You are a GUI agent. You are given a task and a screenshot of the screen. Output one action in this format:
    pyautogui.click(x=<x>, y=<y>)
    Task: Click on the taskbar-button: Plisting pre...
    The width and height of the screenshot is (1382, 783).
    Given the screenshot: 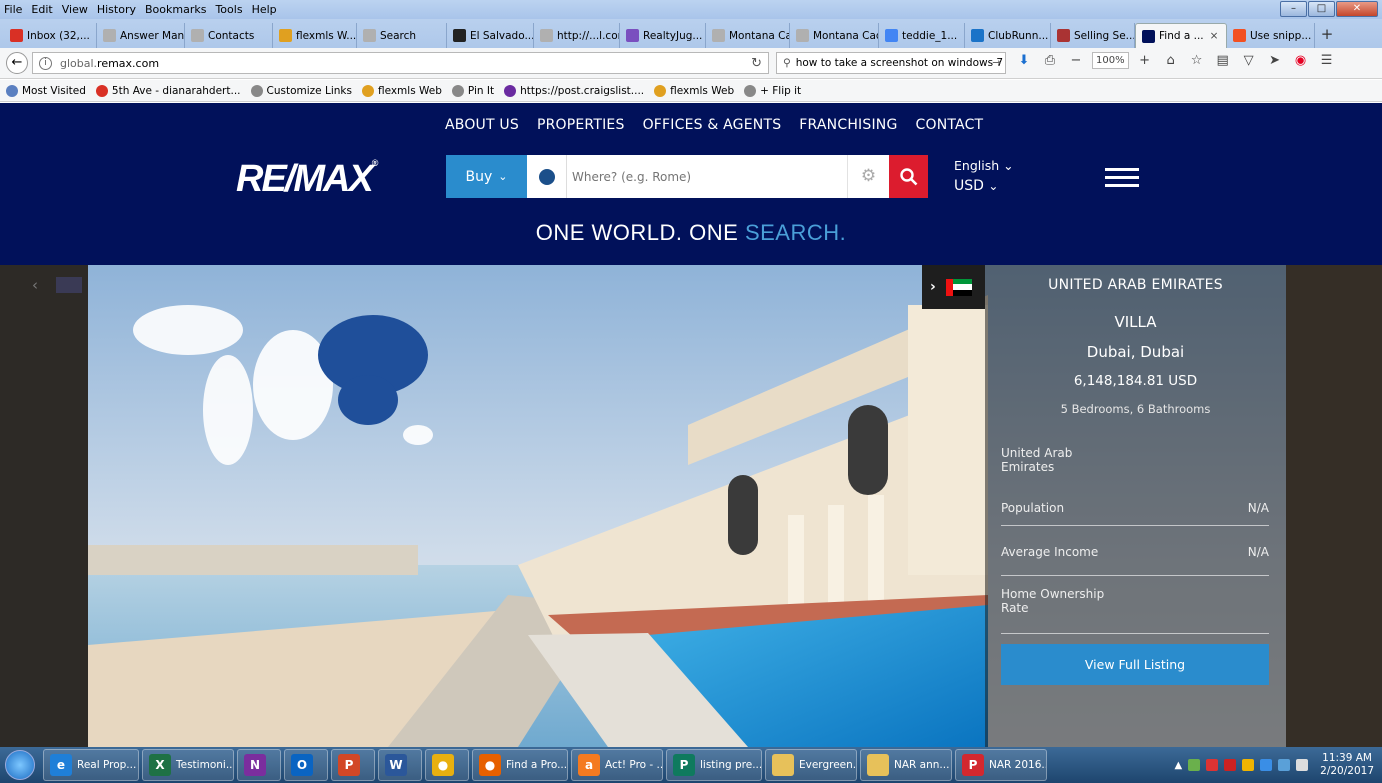 What is the action you would take?
    pyautogui.click(x=714, y=765)
    